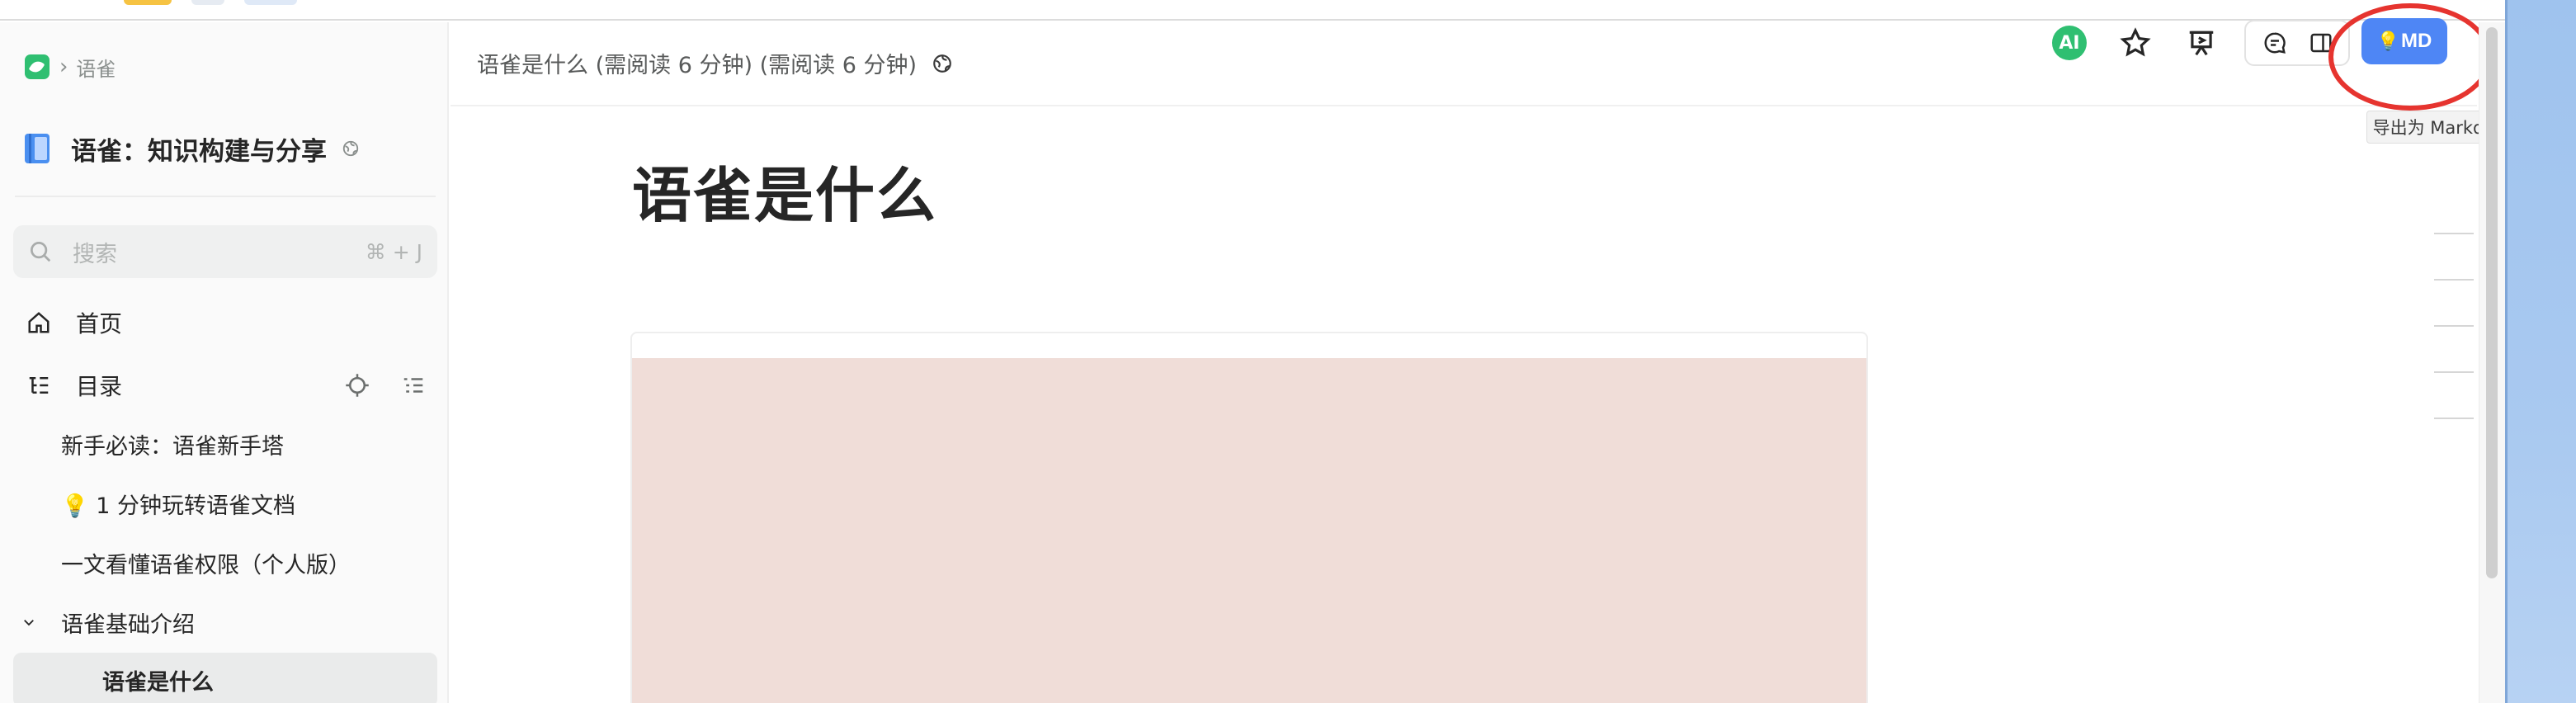  I want to click on chevron-down-icon, so click(33, 622).